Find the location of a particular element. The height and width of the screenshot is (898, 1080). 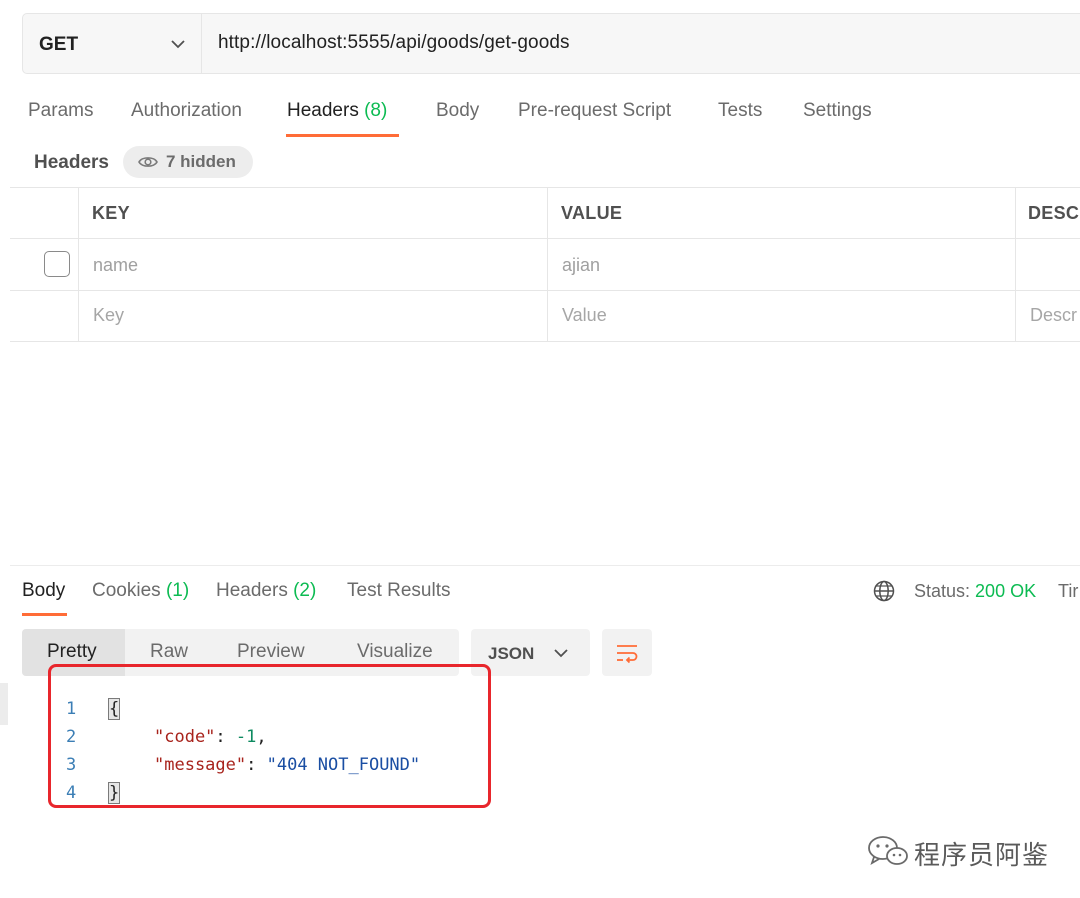

hidden-headers-label: 7 hidden is located at coordinates (201, 161).